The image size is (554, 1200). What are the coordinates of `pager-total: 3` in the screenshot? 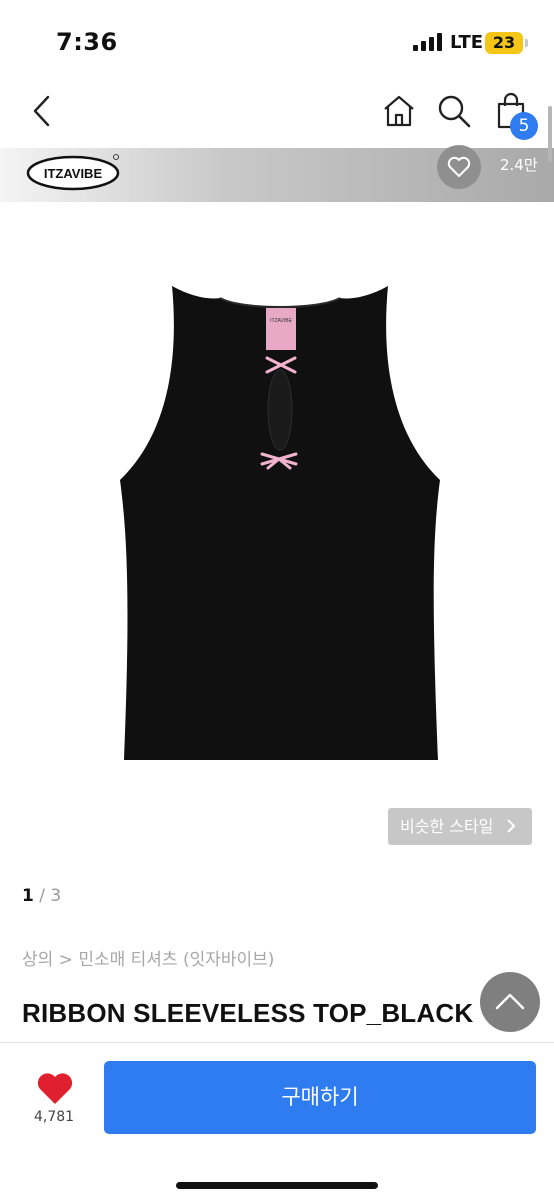 It's located at (56, 896).